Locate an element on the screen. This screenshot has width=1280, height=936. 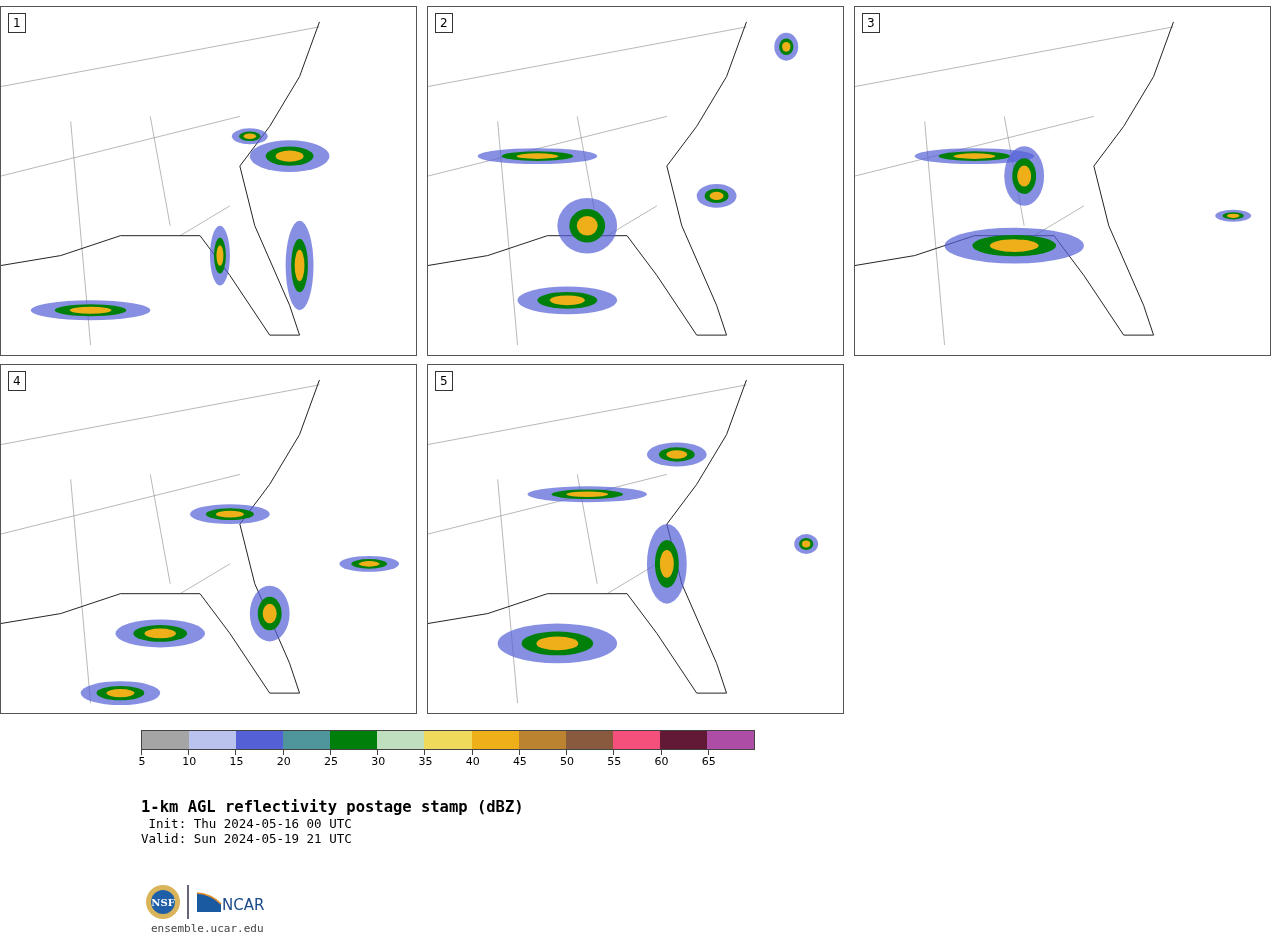
panel-number: 2 is located at coordinates (444, 23).